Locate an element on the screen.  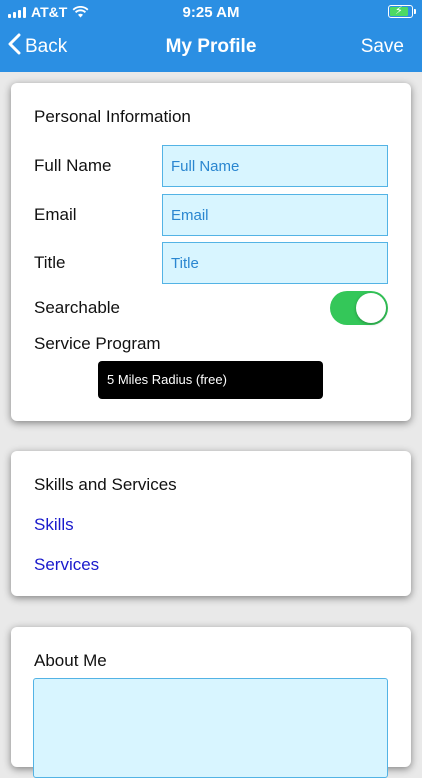
header: AT&T 9:25 AM ⚡ Back My Profile Save is located at coordinates (211, 36).